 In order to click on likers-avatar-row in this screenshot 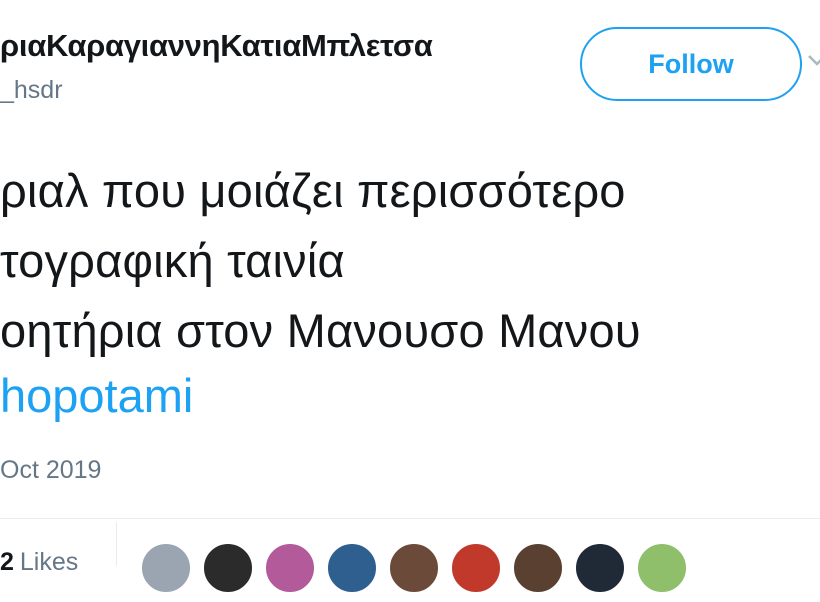, I will do `click(414, 572)`.